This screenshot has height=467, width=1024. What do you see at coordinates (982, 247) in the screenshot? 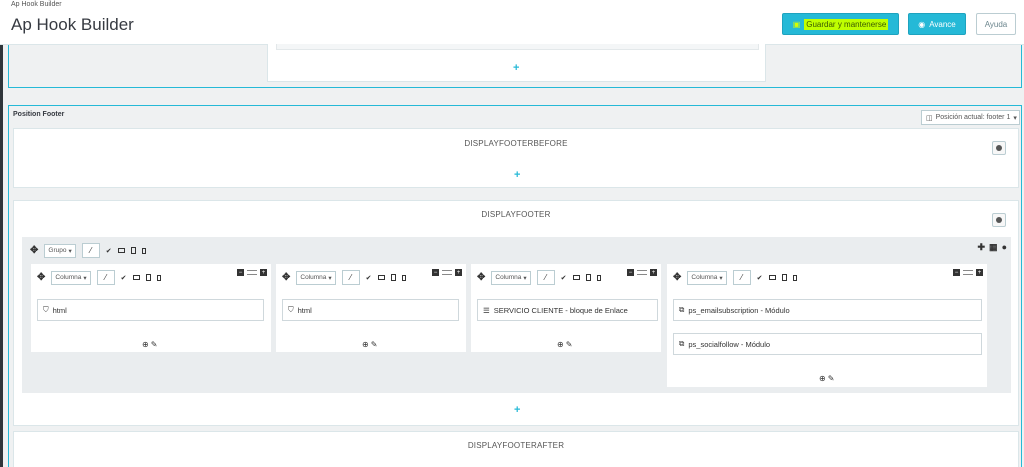
I see `plus-icon: ✚` at bounding box center [982, 247].